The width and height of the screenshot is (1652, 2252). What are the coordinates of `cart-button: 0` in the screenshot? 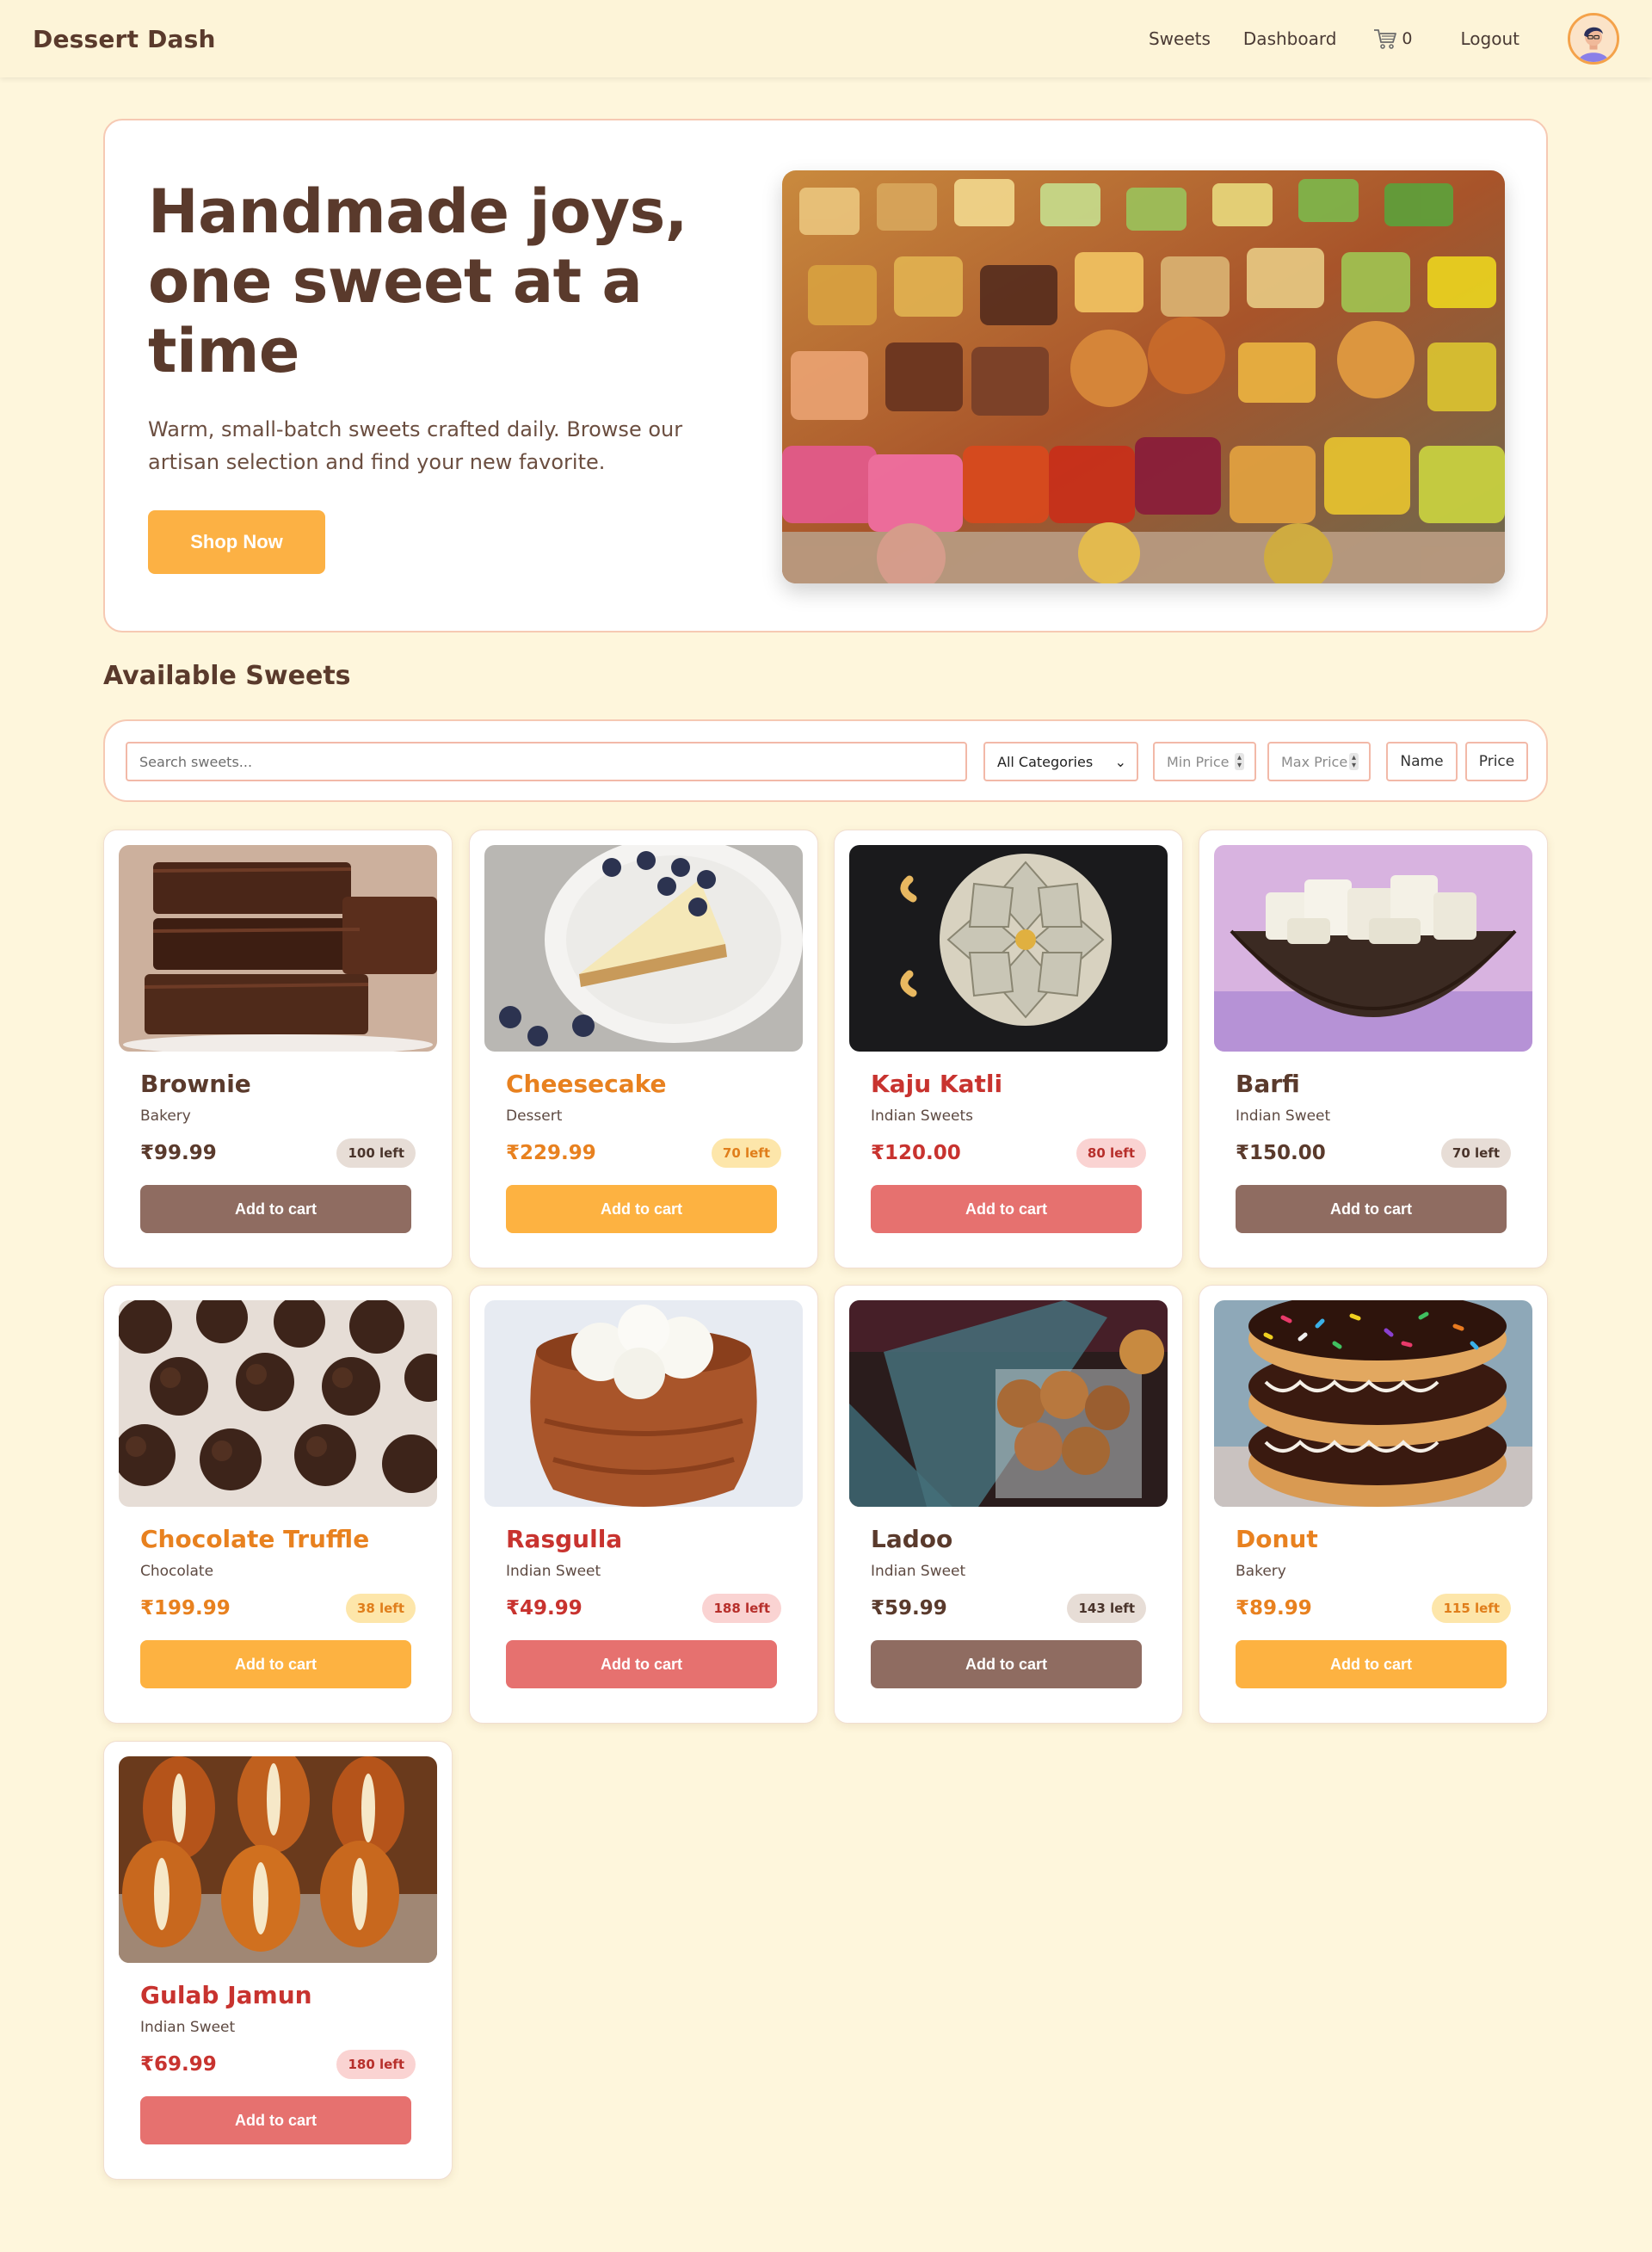 It's located at (1392, 39).